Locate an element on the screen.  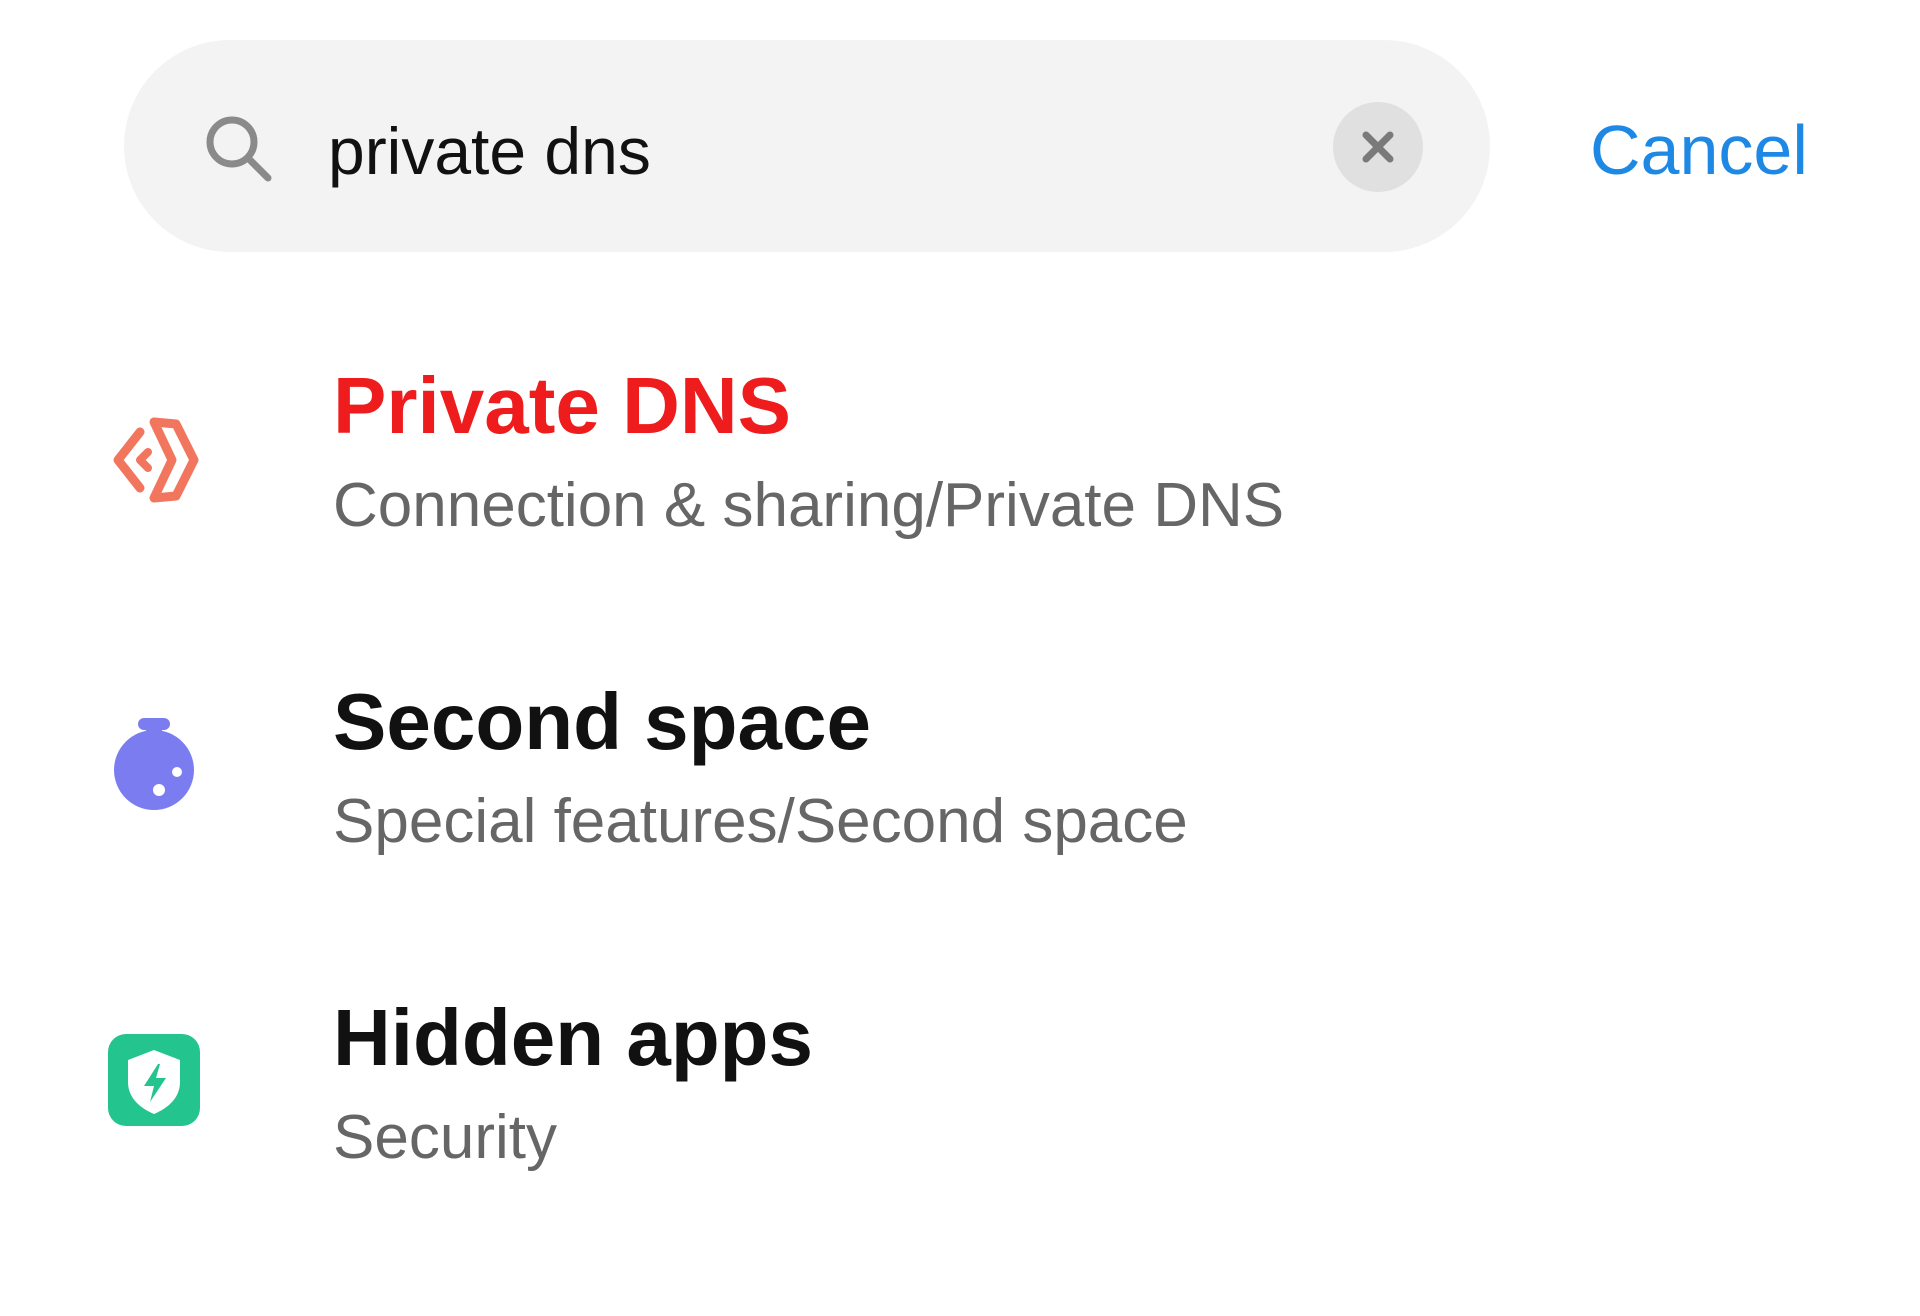
result-subtitle: Special features/Second space is located at coordinates (760, 821).